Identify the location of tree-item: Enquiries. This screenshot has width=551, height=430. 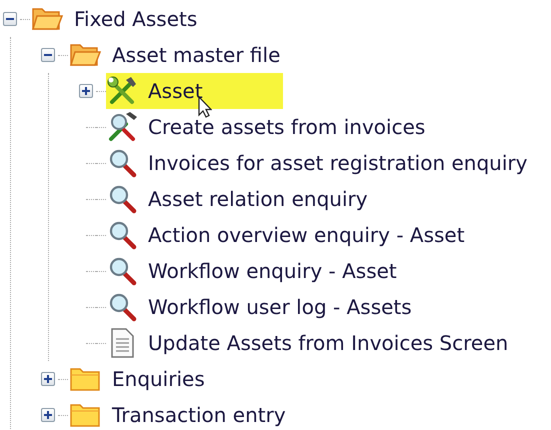
(138, 379).